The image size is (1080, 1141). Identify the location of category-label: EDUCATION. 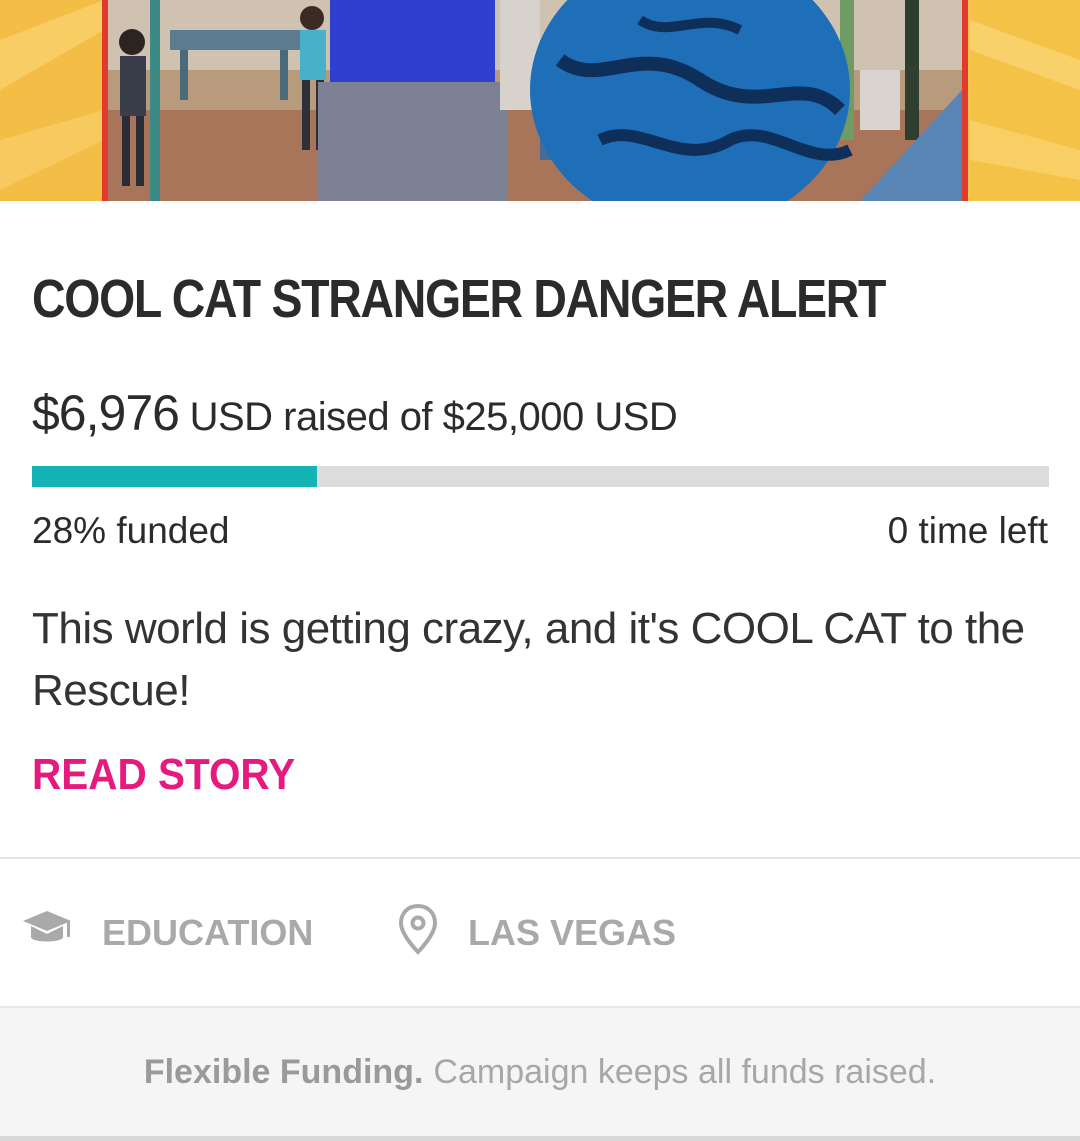
(208, 932).